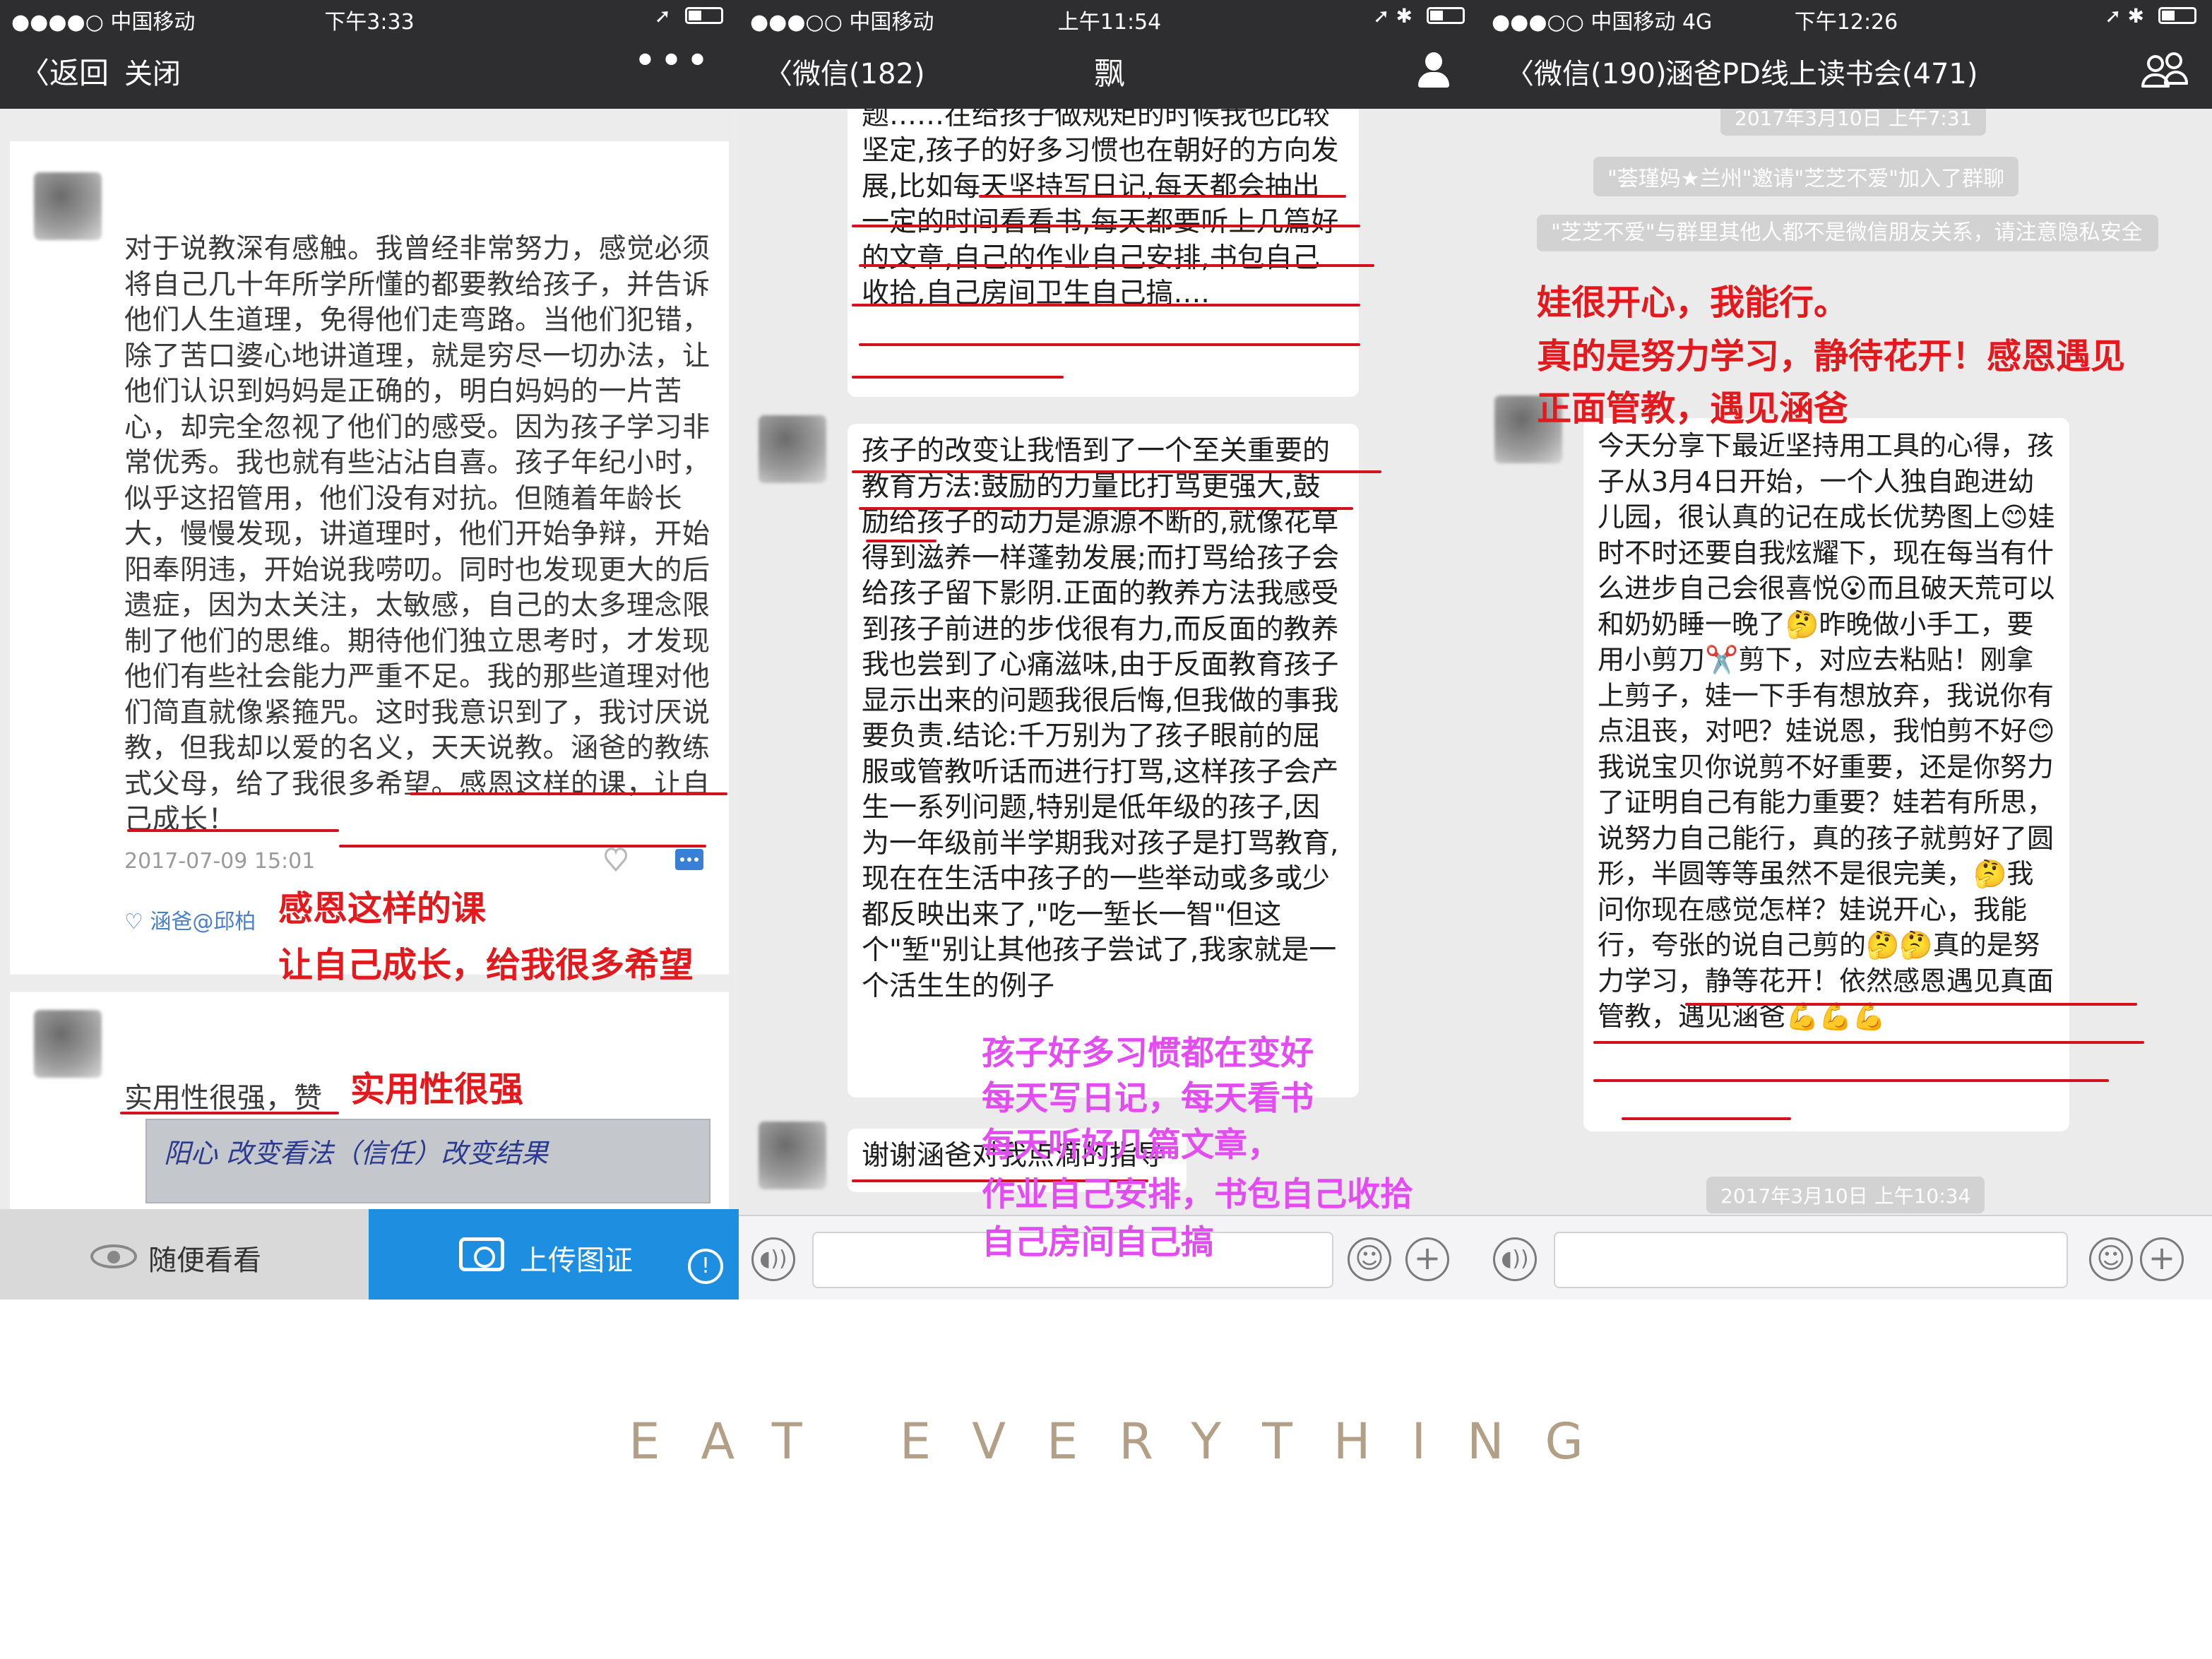  I want to click on annotation: 真的是努力学习，静待花开！感恩遇见, so click(1831, 356).